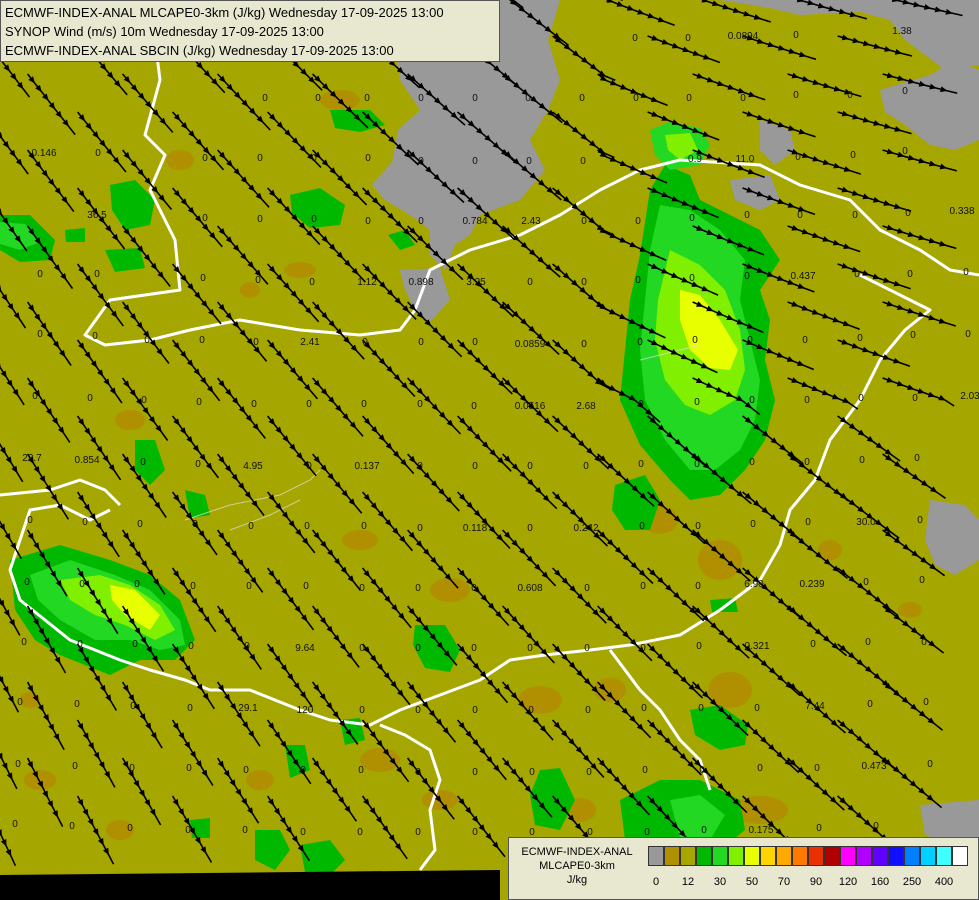 This screenshot has width=979, height=900. What do you see at coordinates (585, 528) in the screenshot?
I see `sbcin-value-label: 0.242` at bounding box center [585, 528].